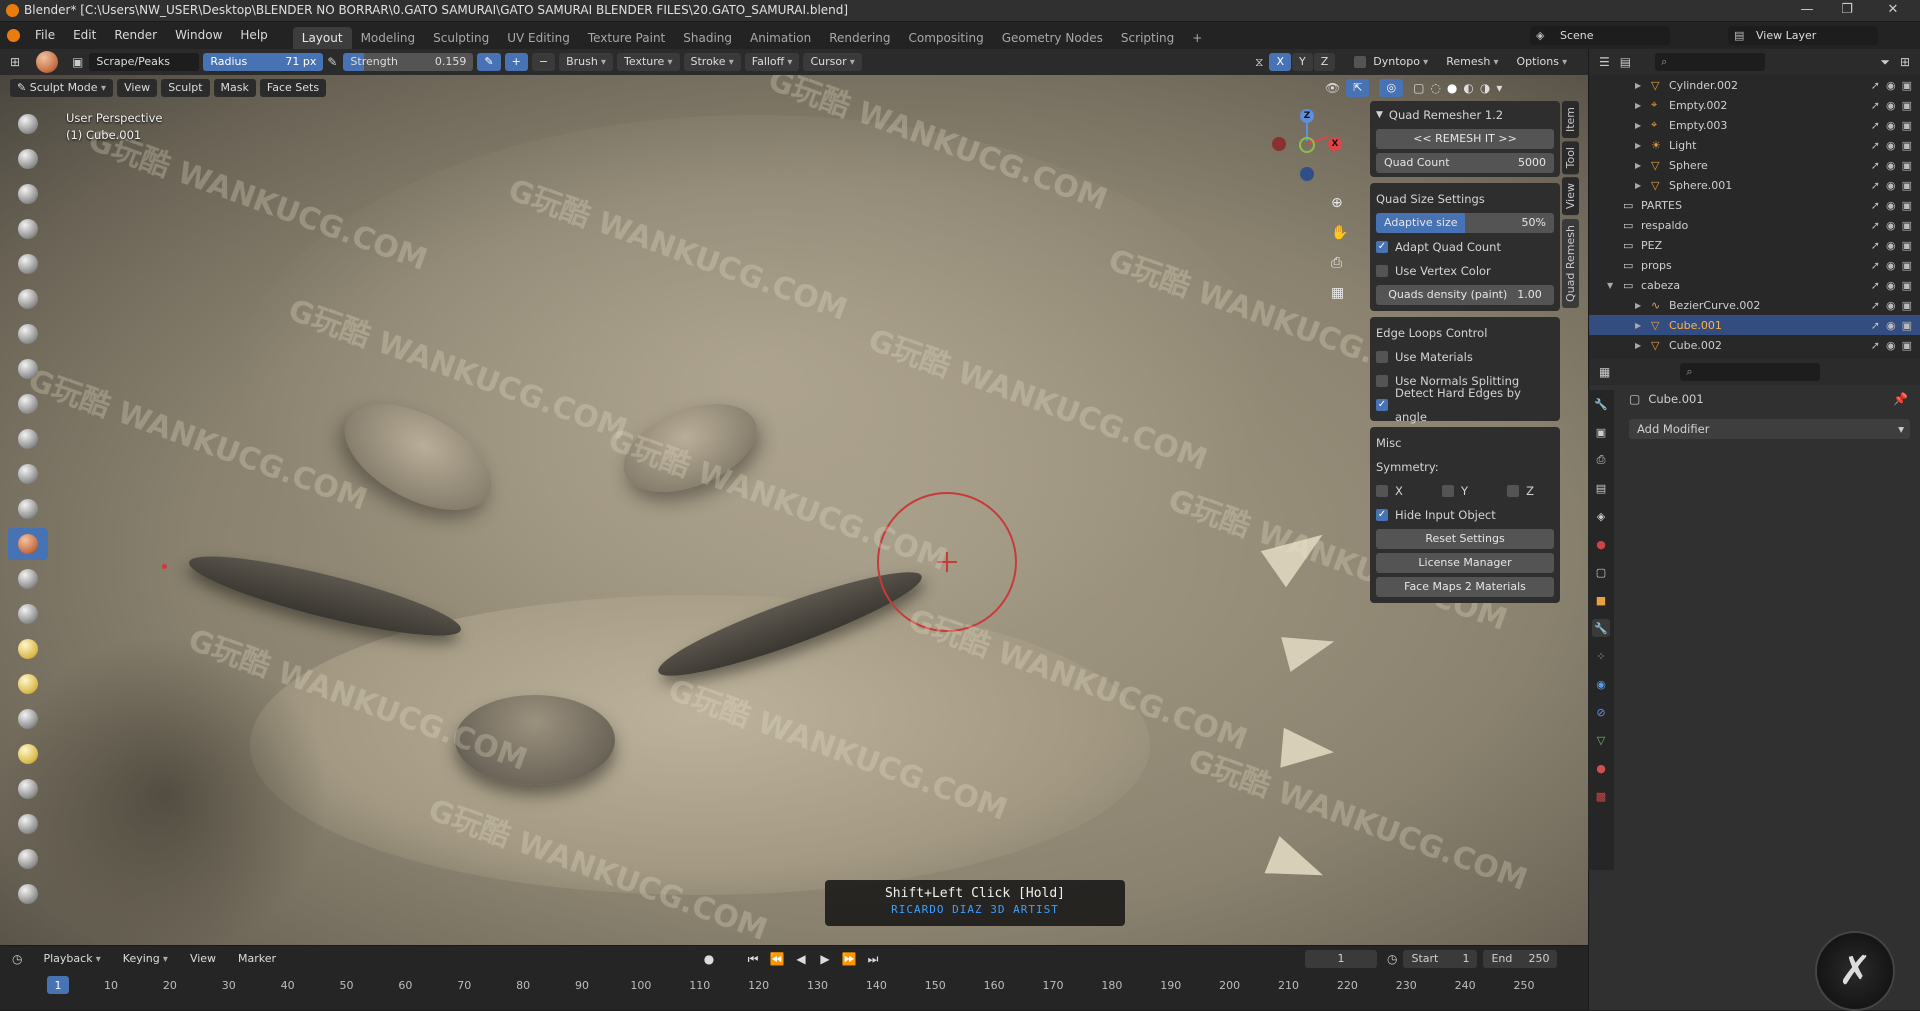 This screenshot has height=1011, width=1920. Describe the element at coordinates (1769, 429) in the screenshot. I see `add-modifier-dropdown: Add Modifier ▾` at that location.